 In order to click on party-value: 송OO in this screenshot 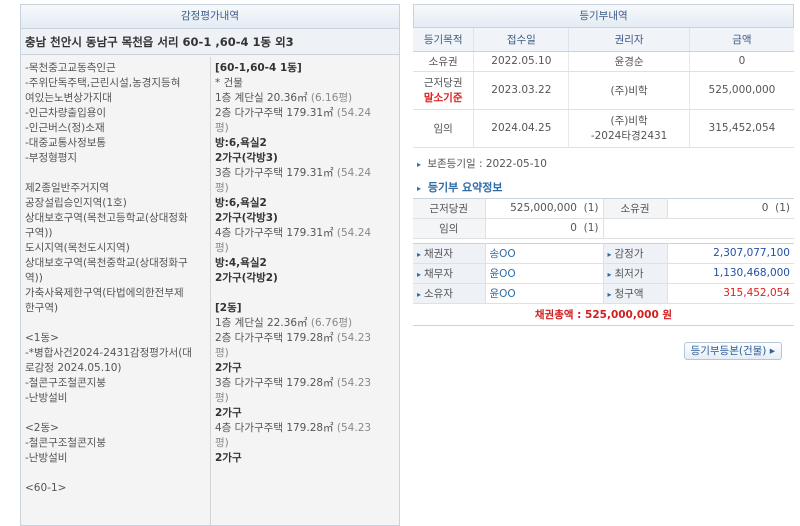, I will do `click(544, 253)`.